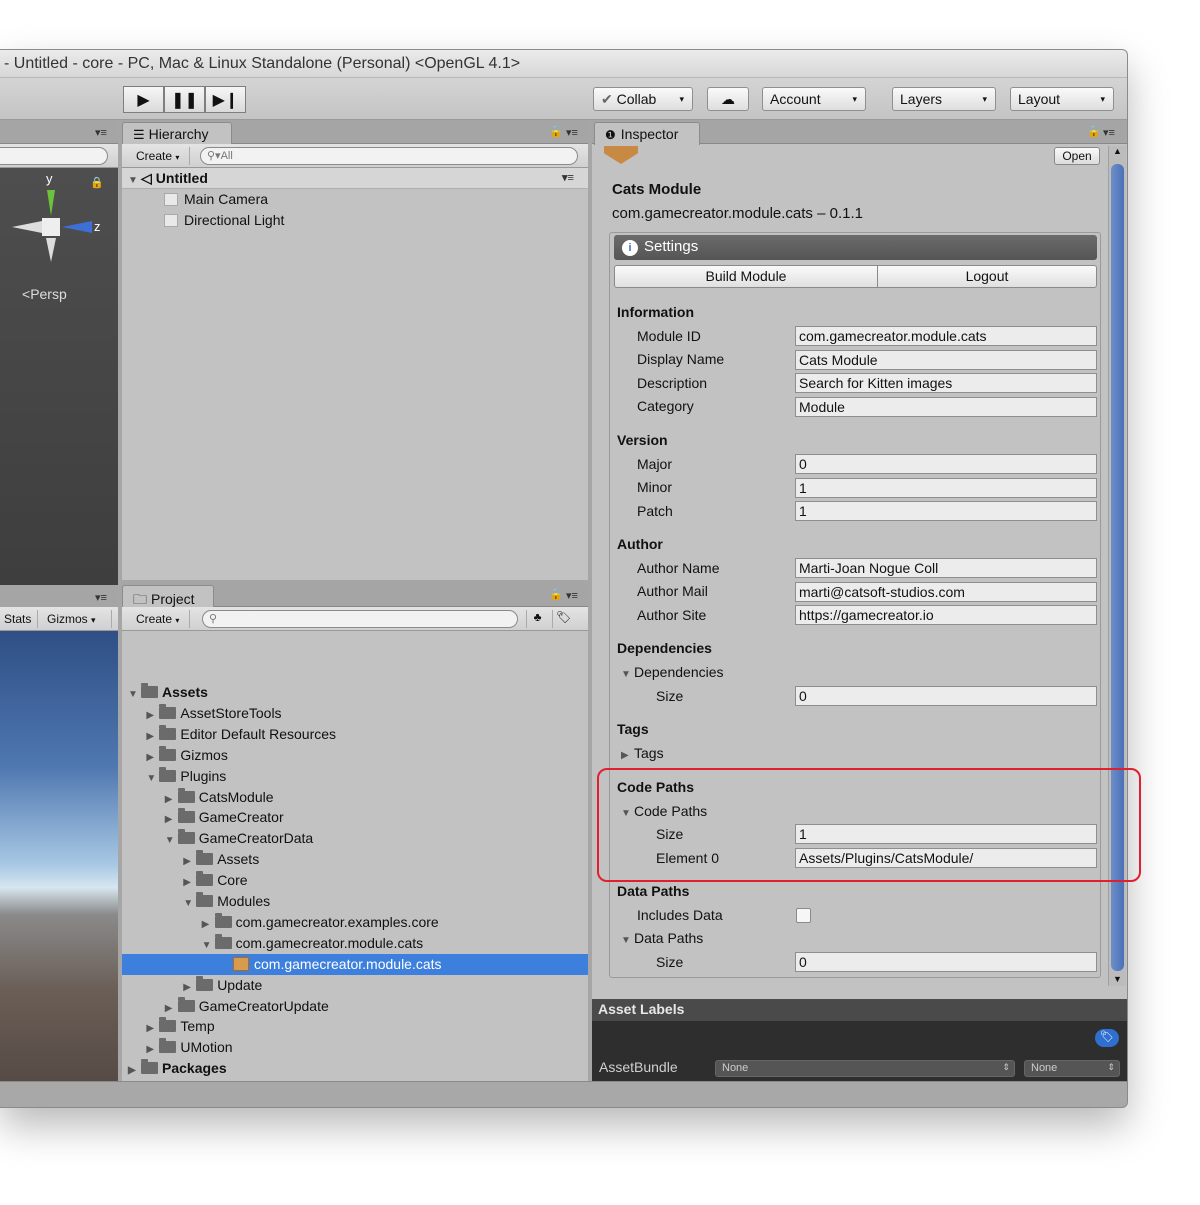 Image resolution: width=1200 pixels, height=1205 pixels. I want to click on project-item: ▶ com.gamecreator.examples.core, so click(355, 922).